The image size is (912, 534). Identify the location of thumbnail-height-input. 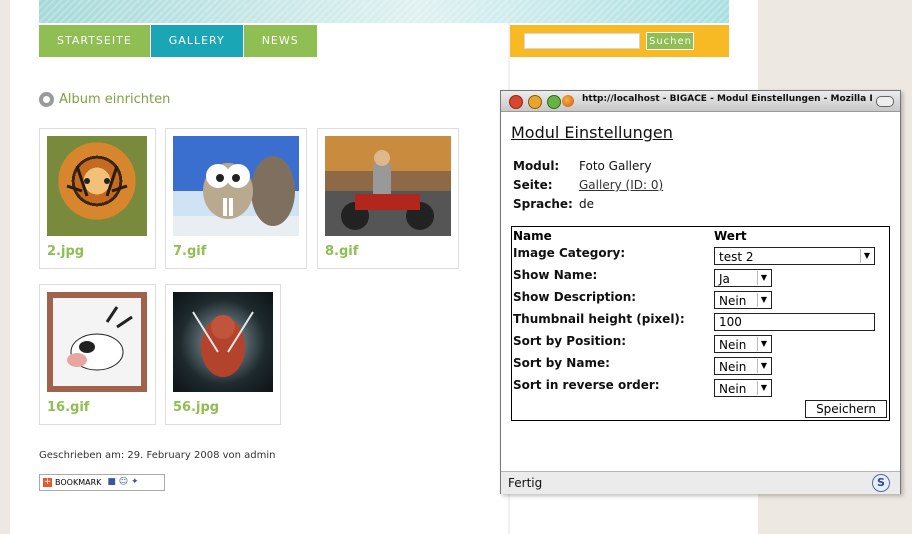
(794, 322).